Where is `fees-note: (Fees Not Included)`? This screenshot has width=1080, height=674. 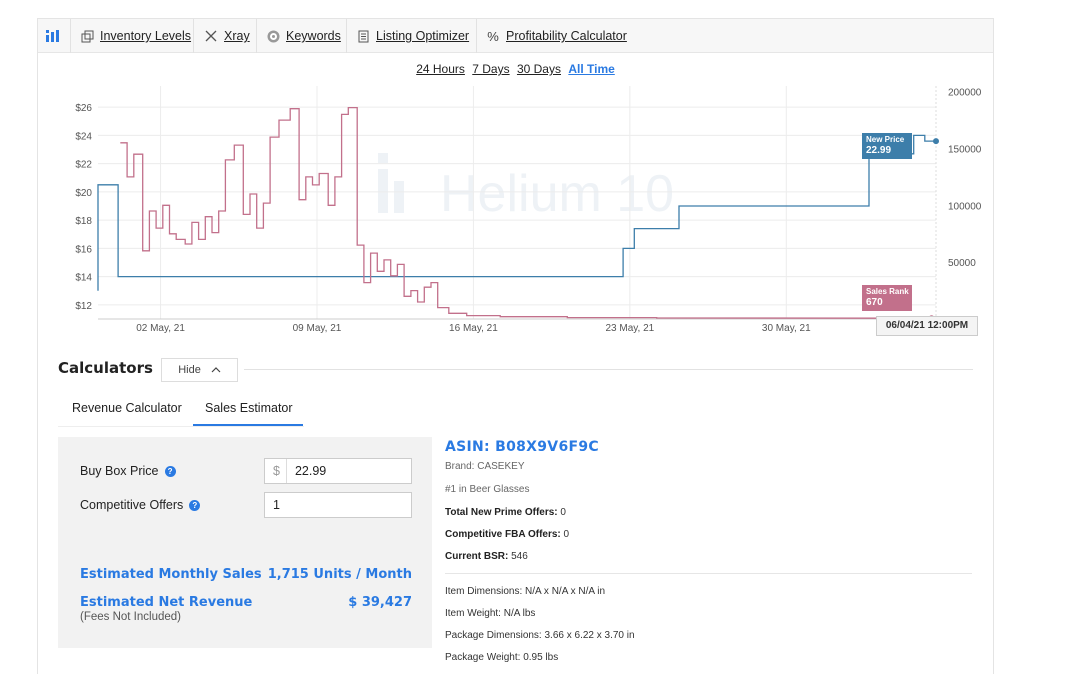 fees-note: (Fees Not Included) is located at coordinates (130, 617).